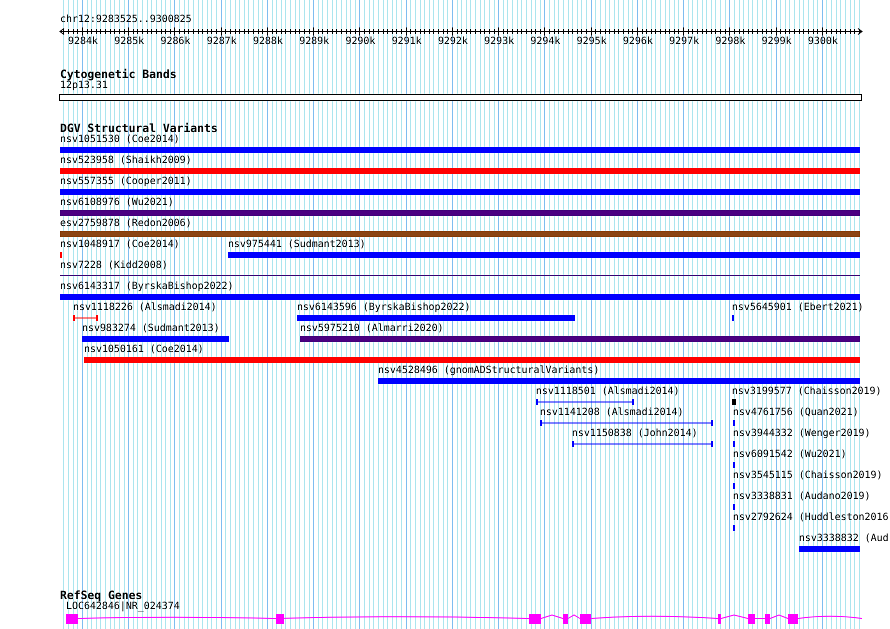 This screenshot has width=890, height=629. I want to click on tick-label: 9288k, so click(267, 42).